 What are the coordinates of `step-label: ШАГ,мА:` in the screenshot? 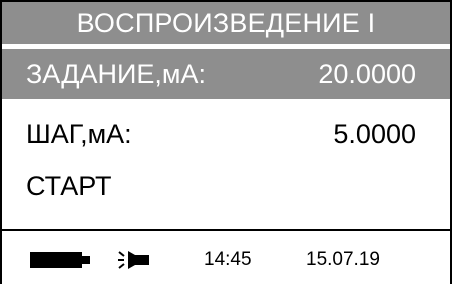 It's located at (79, 134).